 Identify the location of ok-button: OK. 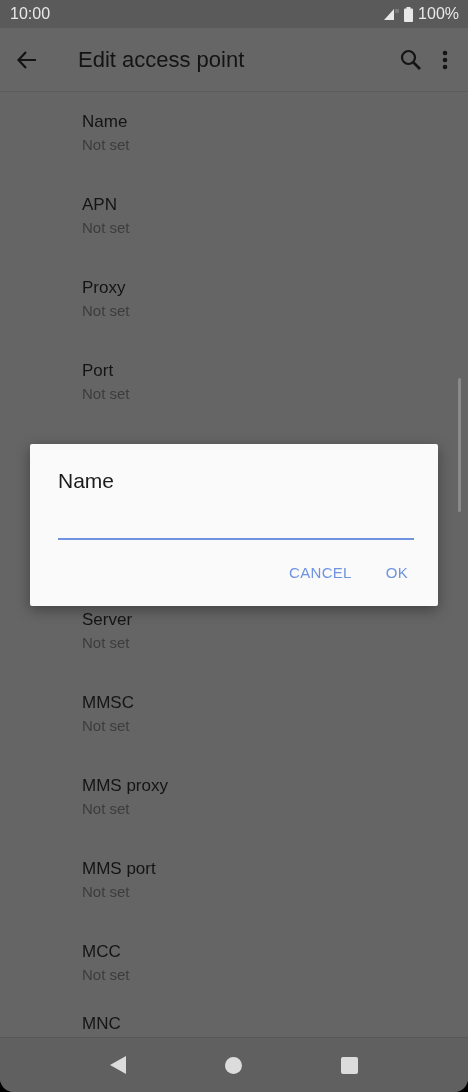
(396, 572).